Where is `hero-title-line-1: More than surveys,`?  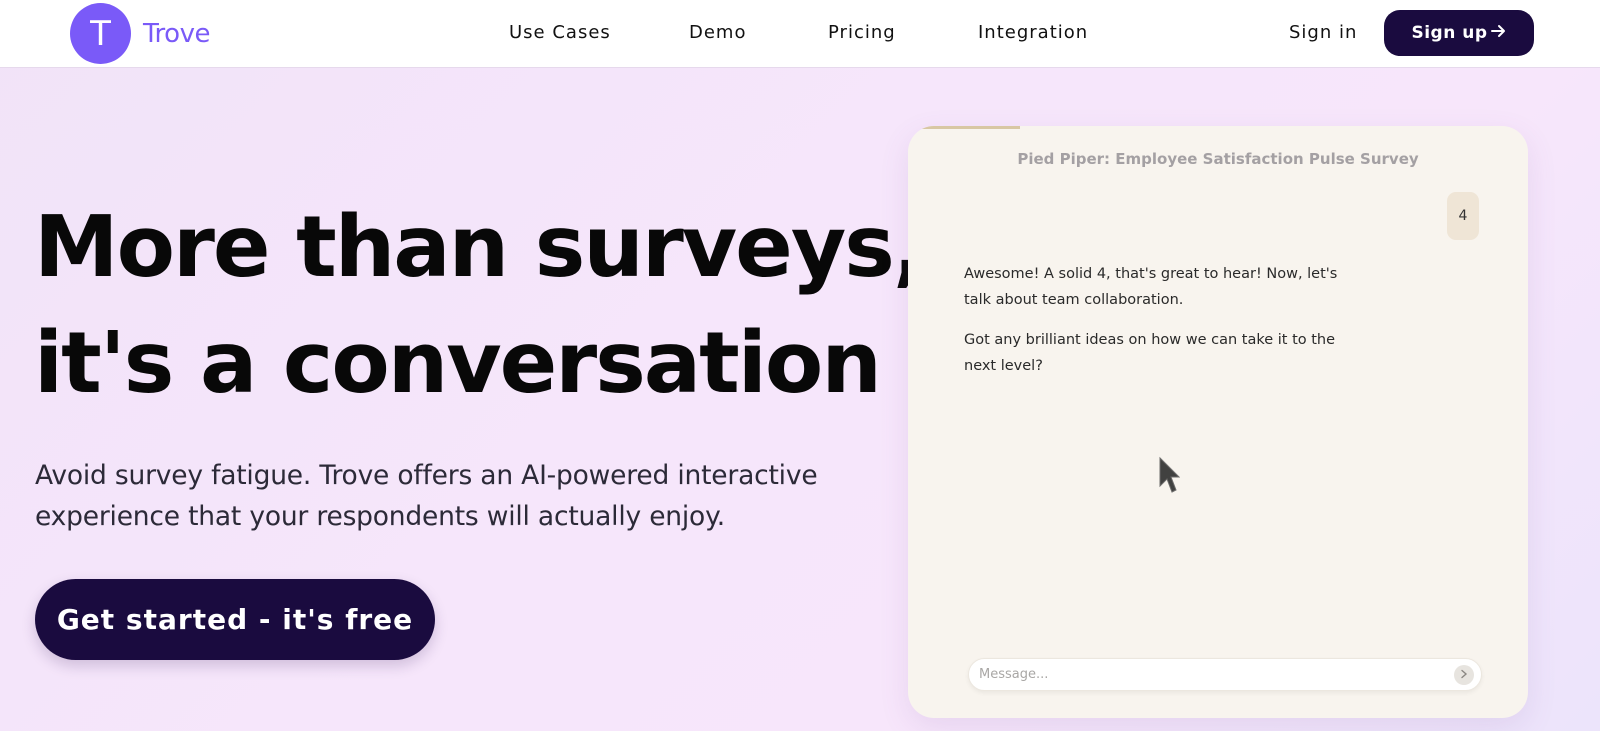 hero-title-line-1: More than surveys, is located at coordinates (479, 247).